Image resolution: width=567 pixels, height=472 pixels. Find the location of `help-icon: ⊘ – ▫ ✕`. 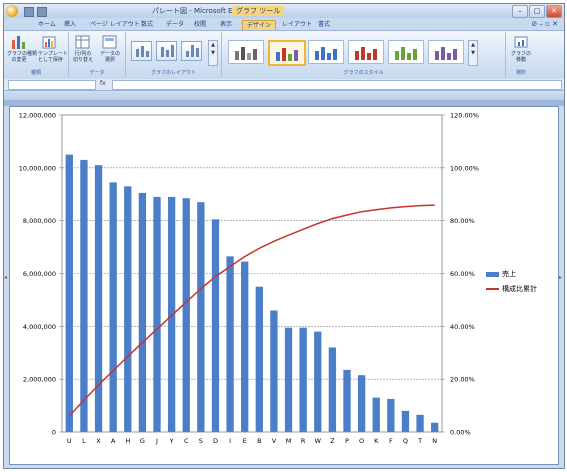

help-icon: ⊘ – ▫ ✕ is located at coordinates (544, 24).